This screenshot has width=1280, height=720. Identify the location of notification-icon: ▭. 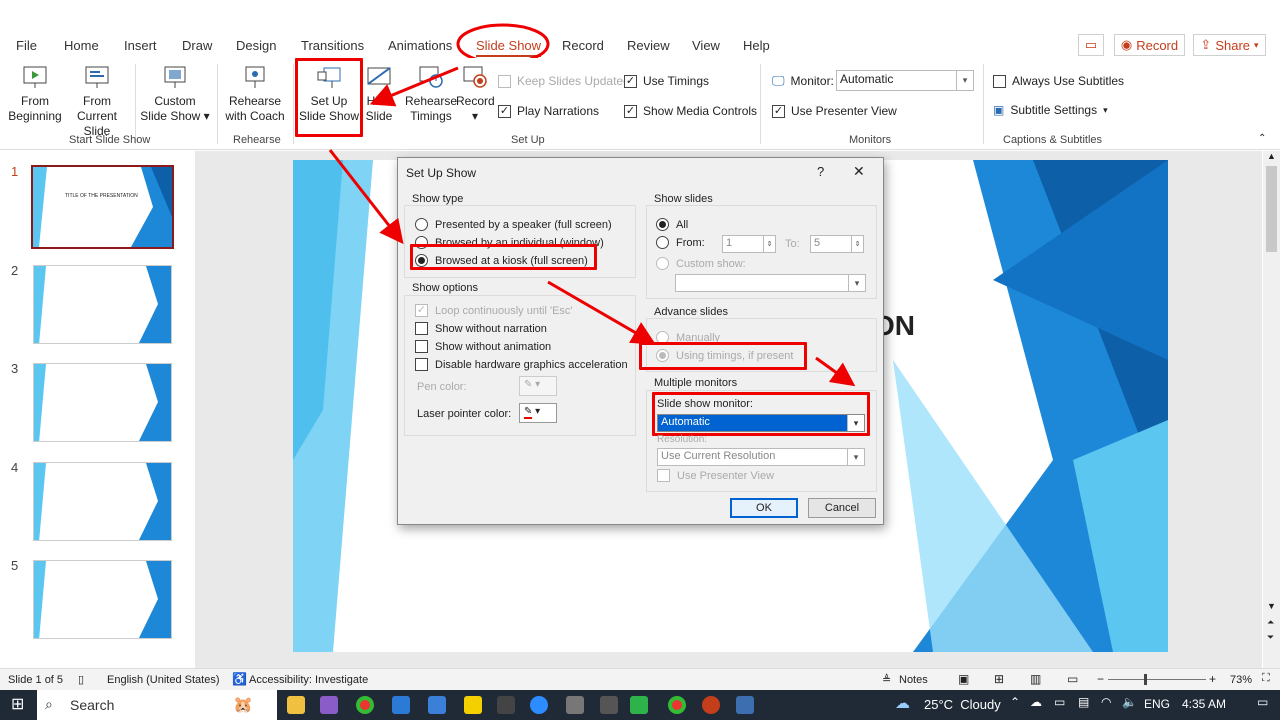
(1262, 702).